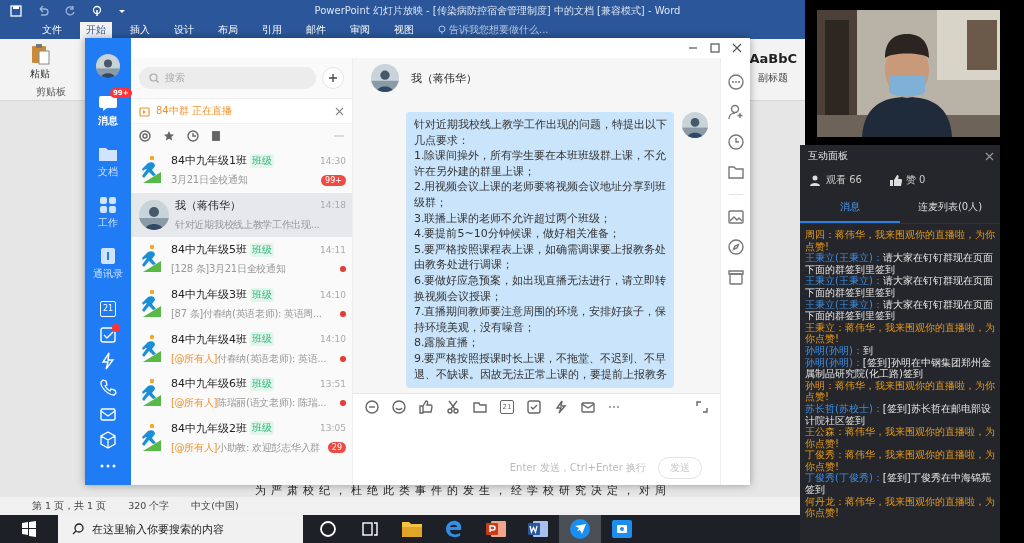 Image resolution: width=1024 pixels, height=543 pixels. I want to click on close-button, so click(989, 156).